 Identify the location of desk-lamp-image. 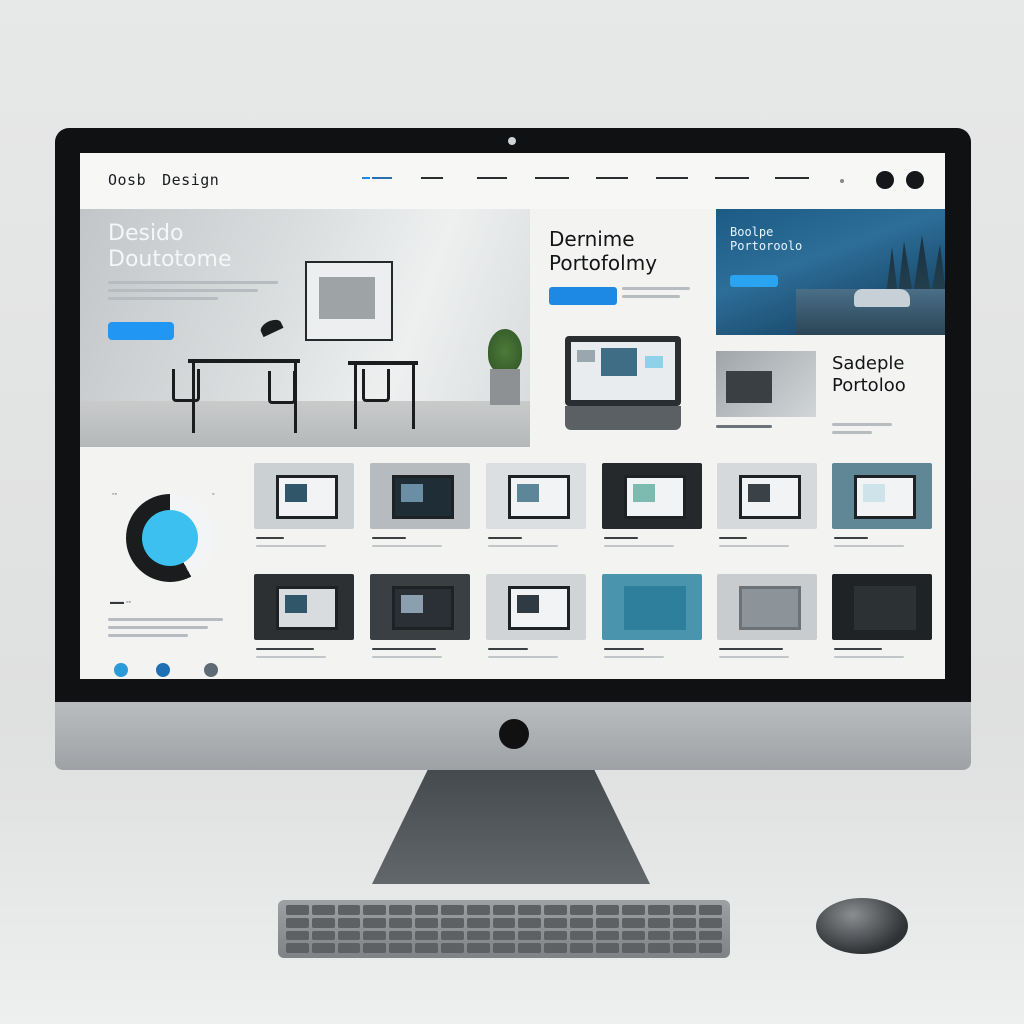
(271, 327).